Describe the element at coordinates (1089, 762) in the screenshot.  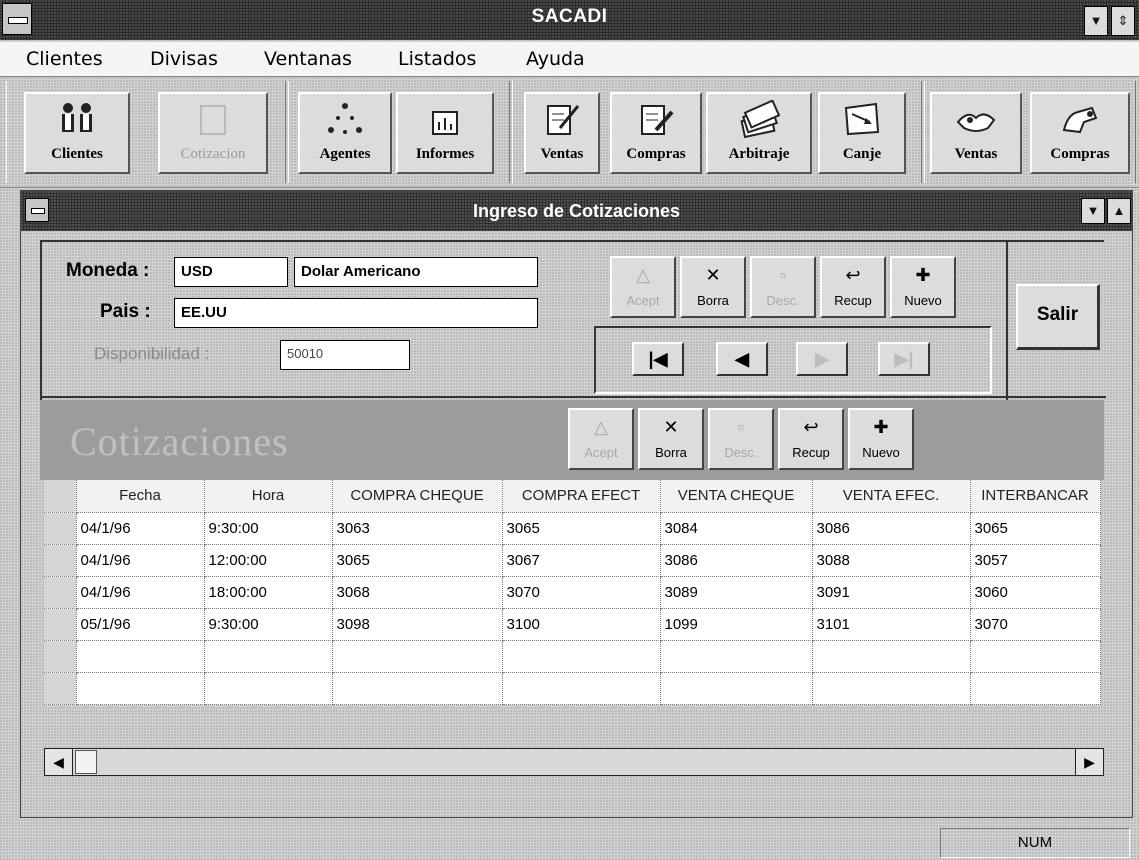
I see `scroll-right-button: ▶` at that location.